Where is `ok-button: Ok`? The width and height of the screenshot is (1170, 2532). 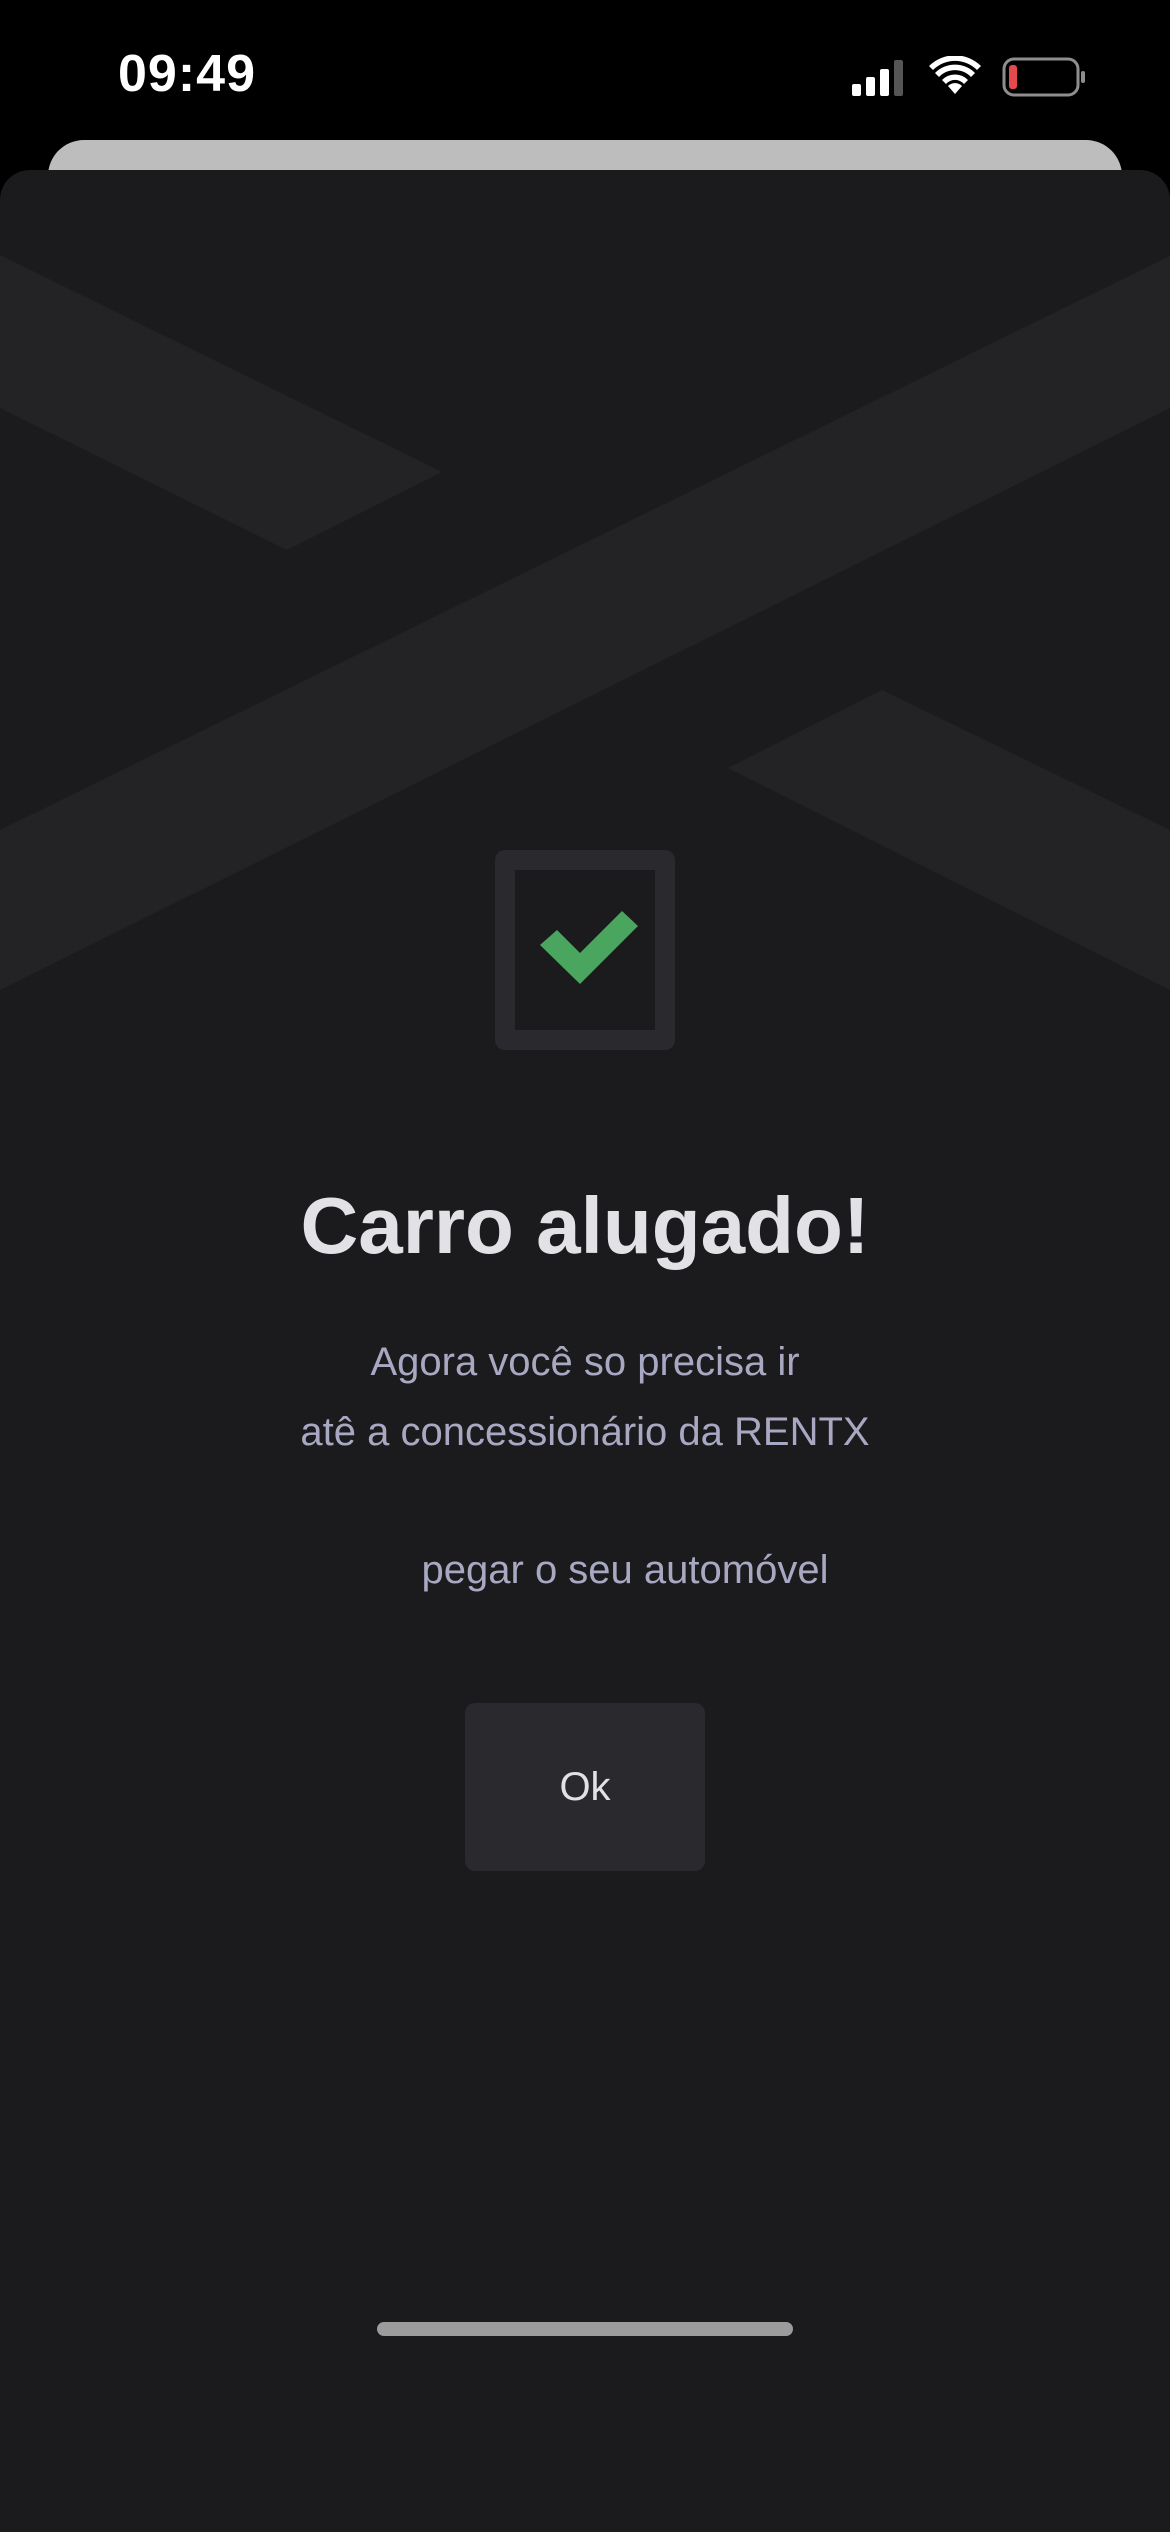
ok-button: Ok is located at coordinates (585, 1787).